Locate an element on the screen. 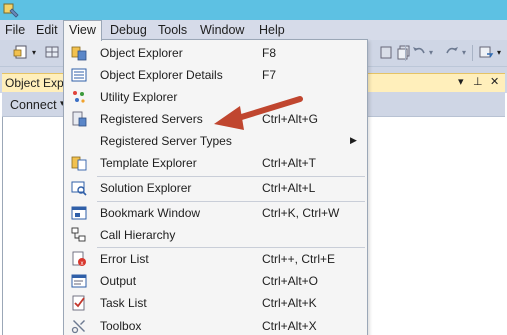 Image resolution: width=507 pixels, height=335 pixels. menu-item-toolbox: Toolbox Ctrl+Alt+X is located at coordinates (215, 325).